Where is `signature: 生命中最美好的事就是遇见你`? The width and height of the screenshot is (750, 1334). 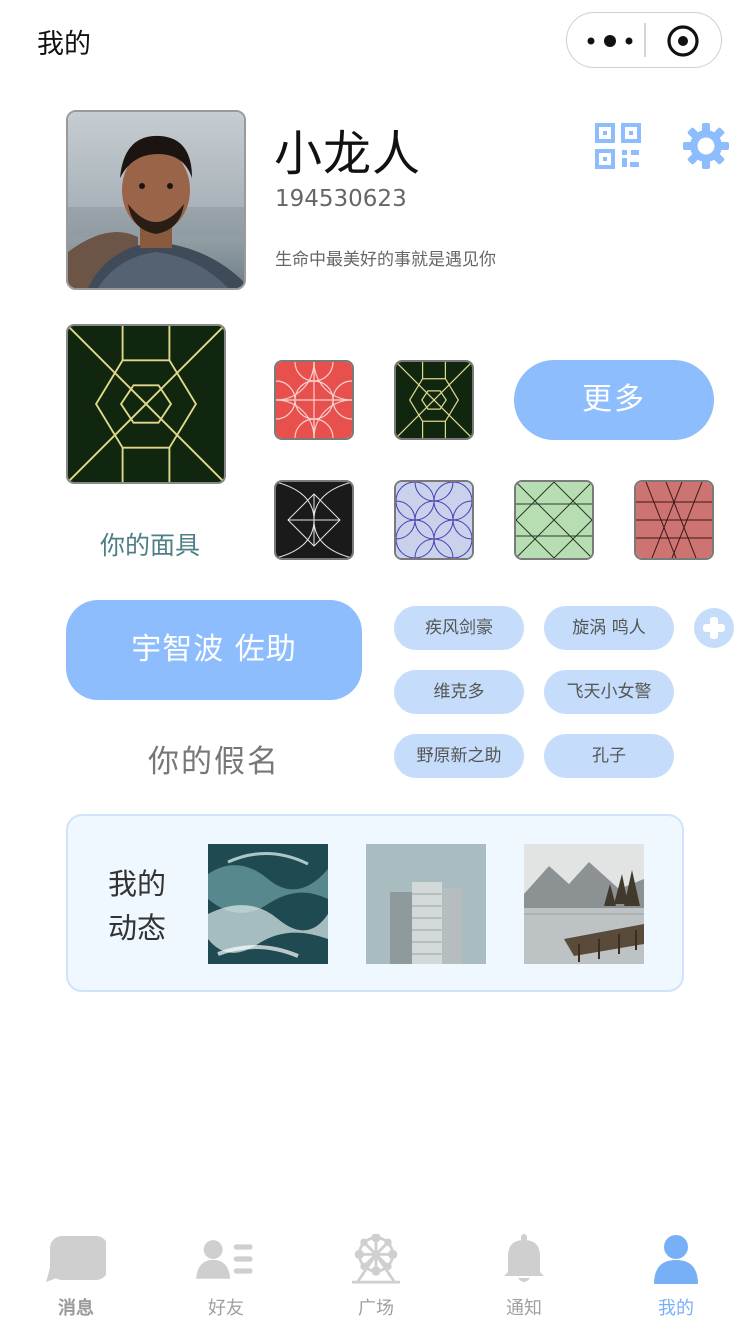
signature: 生命中最美好的事就是遇见你 is located at coordinates (385, 260).